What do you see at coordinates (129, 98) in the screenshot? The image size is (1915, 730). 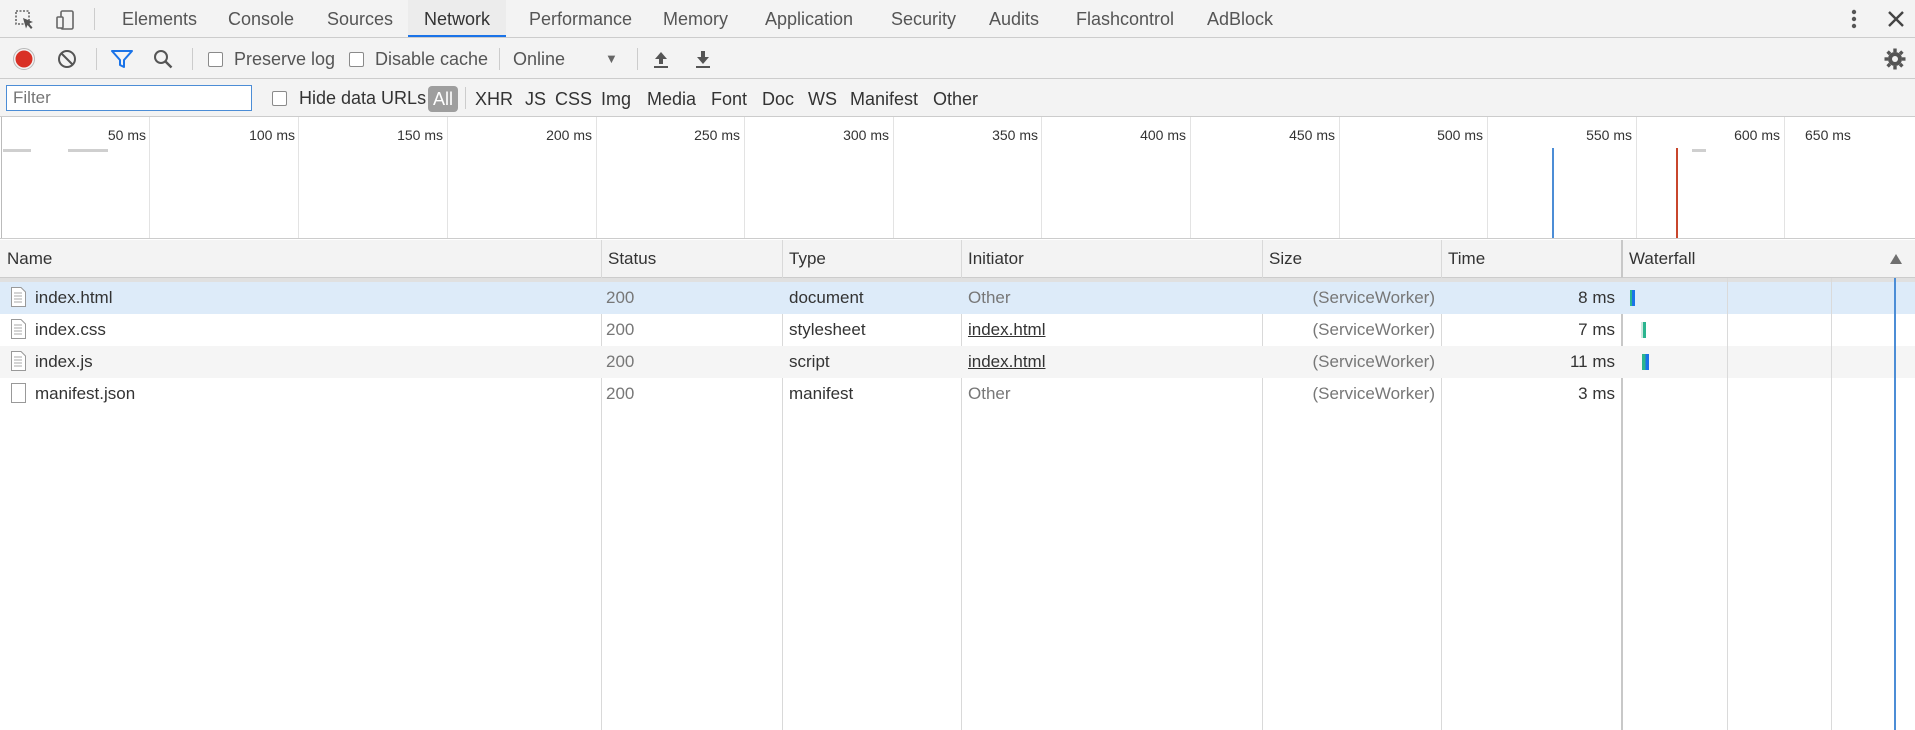 I see `filter-input` at bounding box center [129, 98].